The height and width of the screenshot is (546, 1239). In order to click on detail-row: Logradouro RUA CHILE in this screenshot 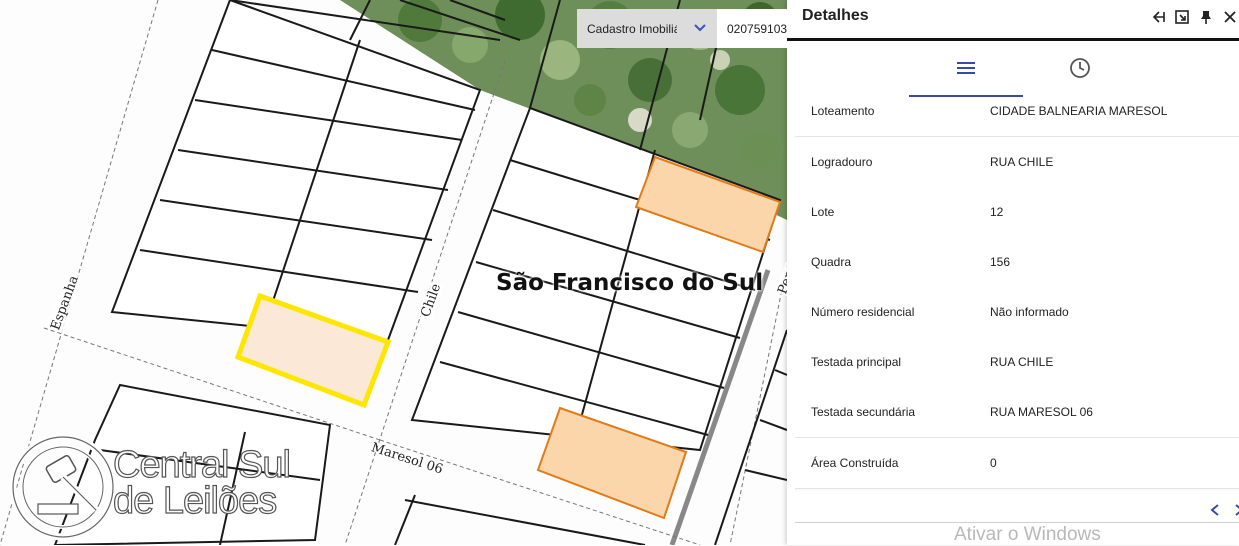, I will do `click(1017, 162)`.